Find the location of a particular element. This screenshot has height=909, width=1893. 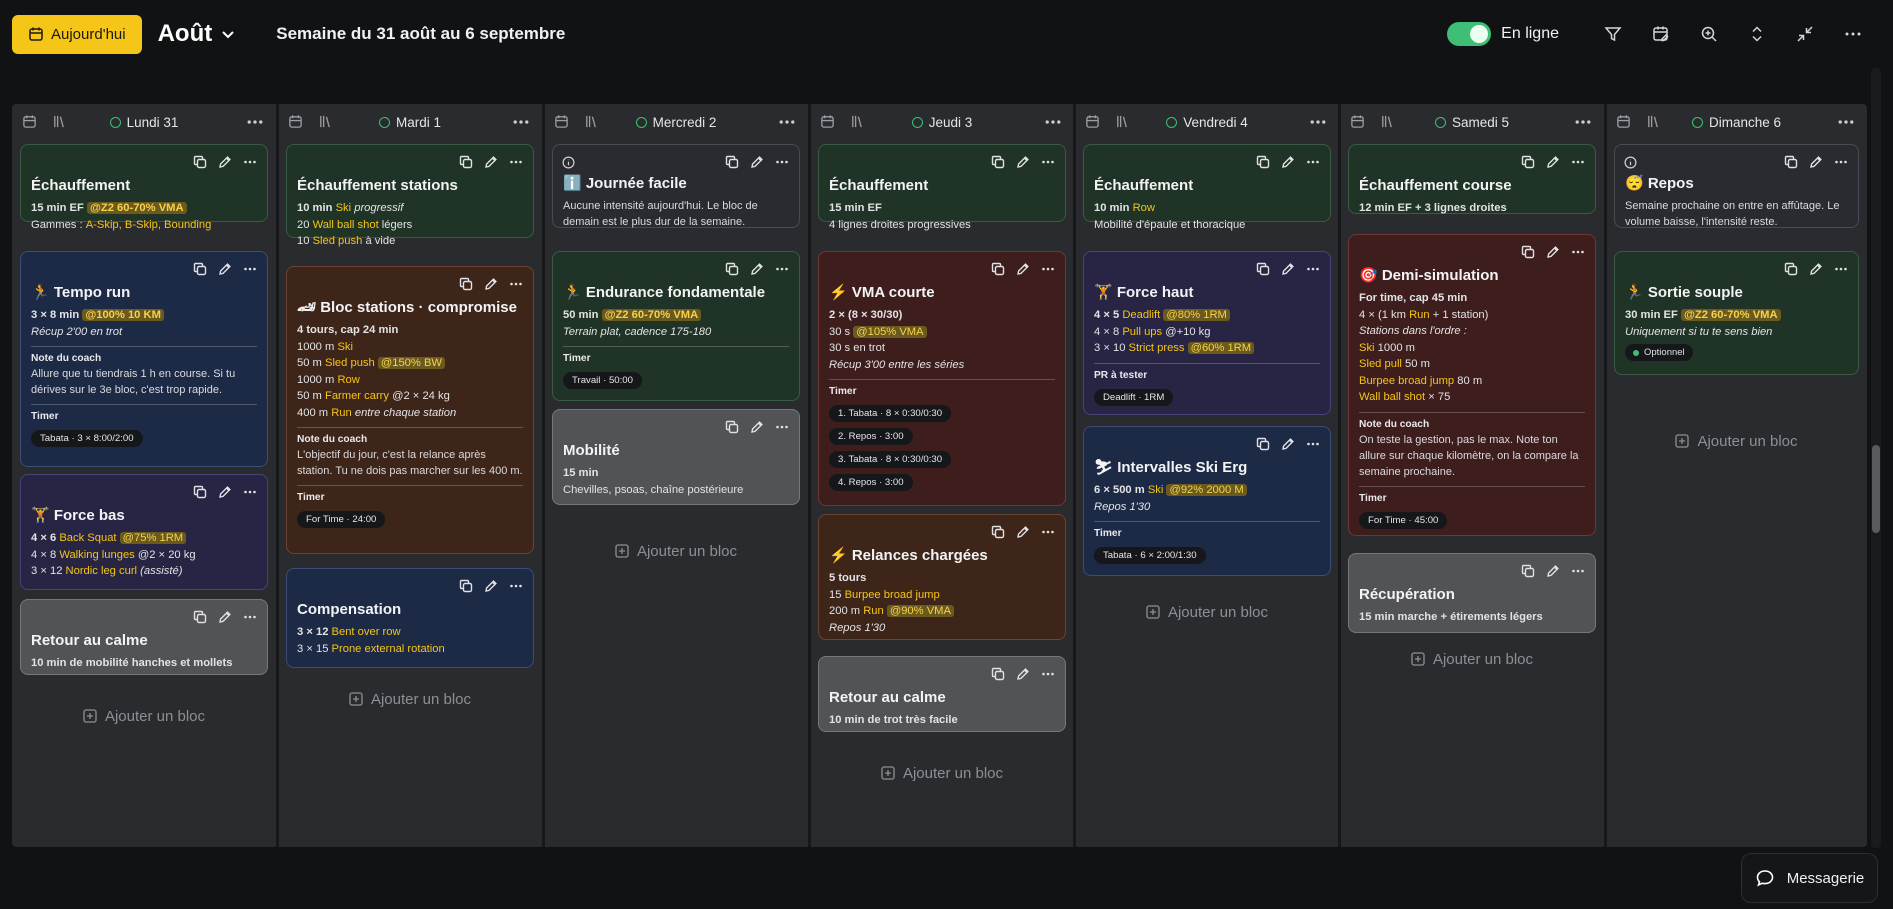

edit-calendar-button is located at coordinates (1661, 34).